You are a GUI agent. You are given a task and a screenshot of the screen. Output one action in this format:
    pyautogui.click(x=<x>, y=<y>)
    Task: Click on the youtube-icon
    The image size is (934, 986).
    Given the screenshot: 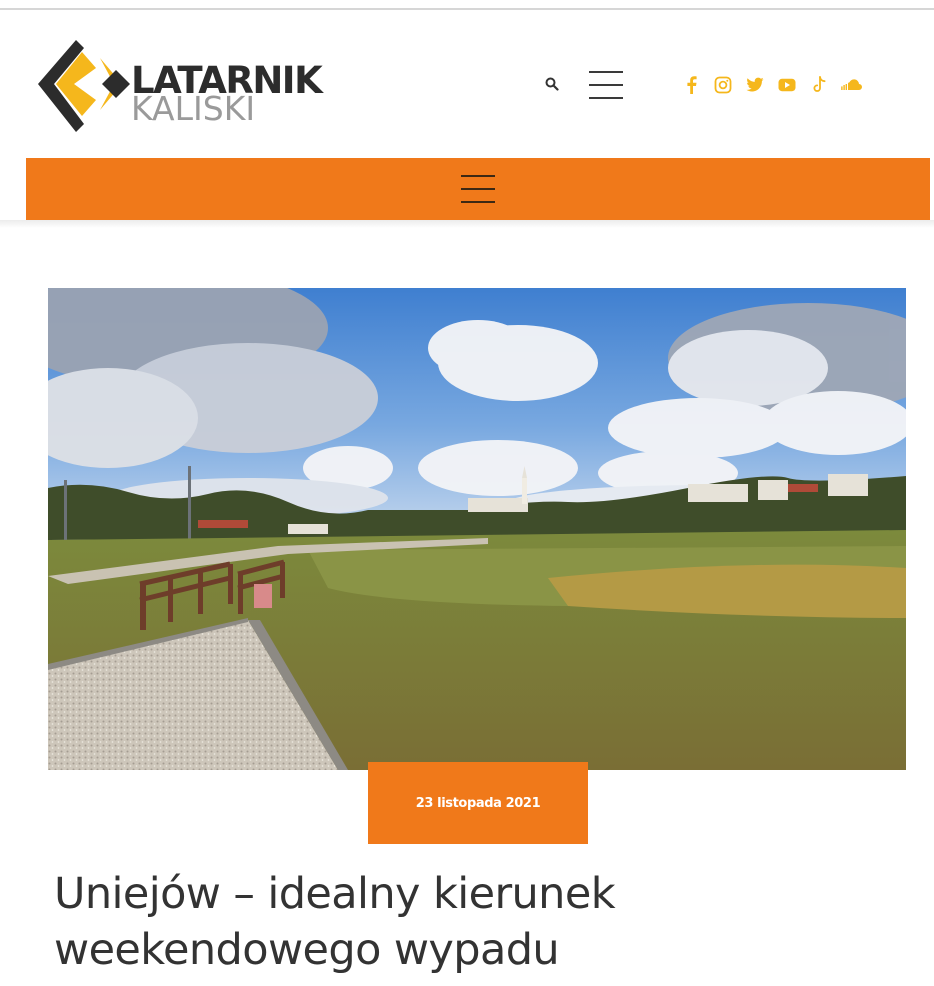 What is the action you would take?
    pyautogui.click(x=787, y=85)
    